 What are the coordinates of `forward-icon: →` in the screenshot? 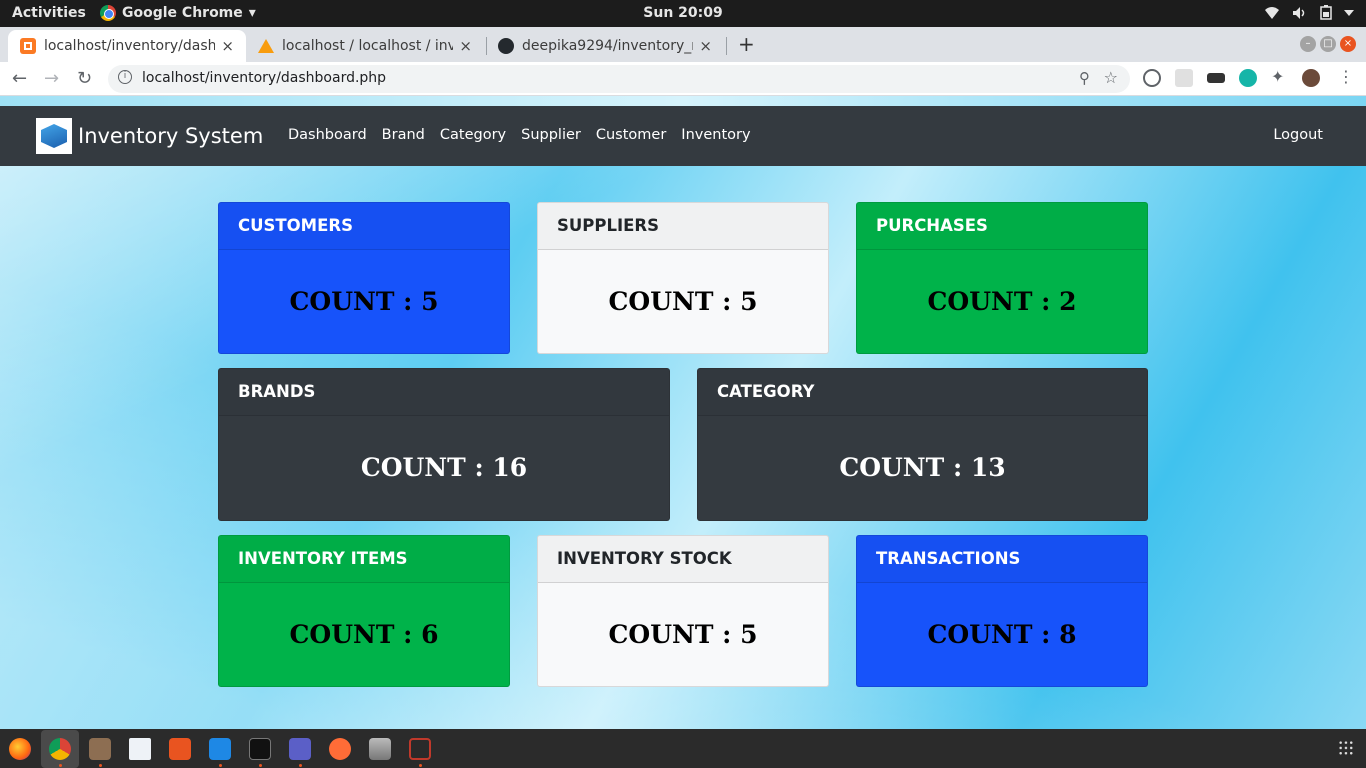 It's located at (51, 78).